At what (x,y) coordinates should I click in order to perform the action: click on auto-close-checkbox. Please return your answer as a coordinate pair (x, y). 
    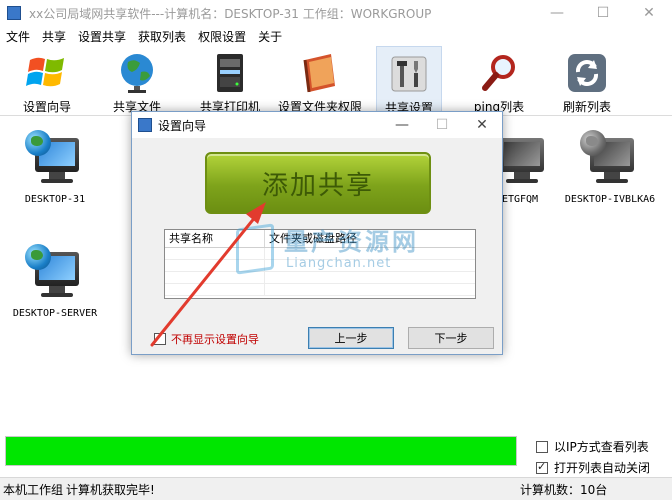
    Looking at the image, I should click on (542, 467).